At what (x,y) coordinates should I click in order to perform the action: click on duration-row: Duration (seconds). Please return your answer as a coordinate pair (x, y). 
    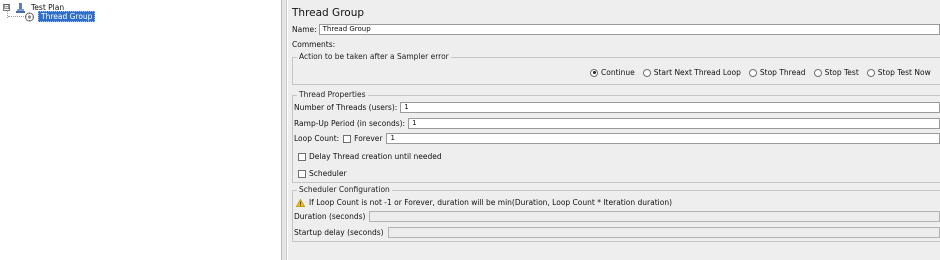
    Looking at the image, I should click on (617, 216).